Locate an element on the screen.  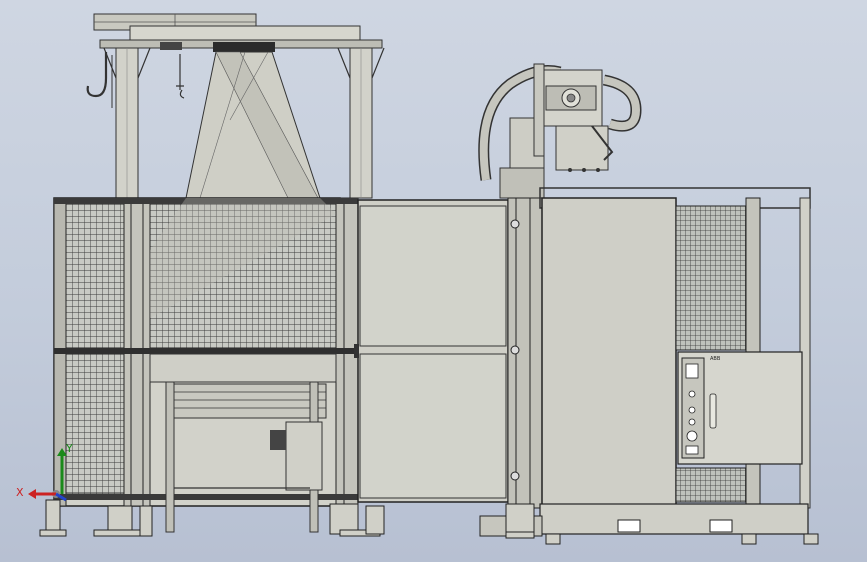
controller-brand-label: ABB is located at coordinates (715, 359).